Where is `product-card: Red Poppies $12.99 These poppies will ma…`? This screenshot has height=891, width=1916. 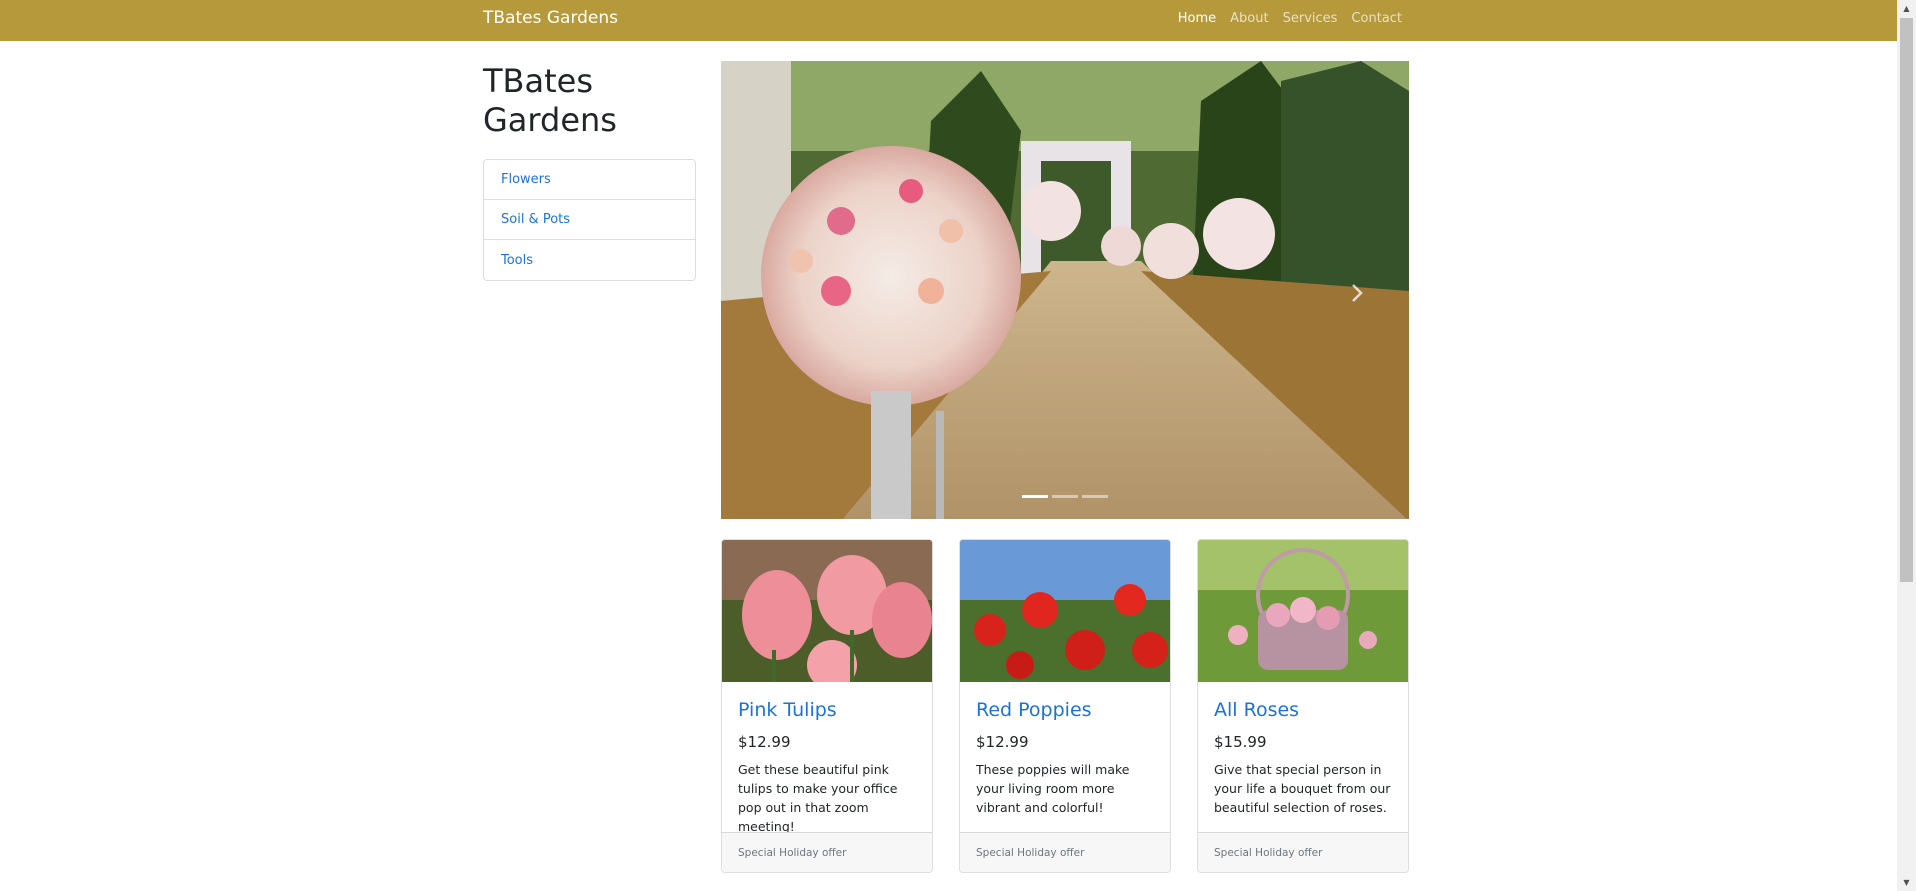 product-card: Red Poppies $12.99 These poppies will ma… is located at coordinates (1065, 706).